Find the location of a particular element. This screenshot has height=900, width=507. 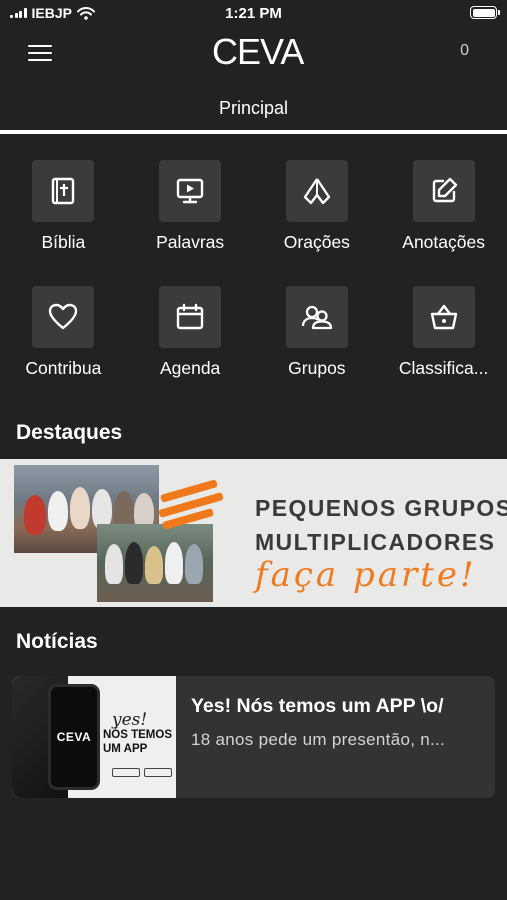

header-divider is located at coordinates (253, 132).